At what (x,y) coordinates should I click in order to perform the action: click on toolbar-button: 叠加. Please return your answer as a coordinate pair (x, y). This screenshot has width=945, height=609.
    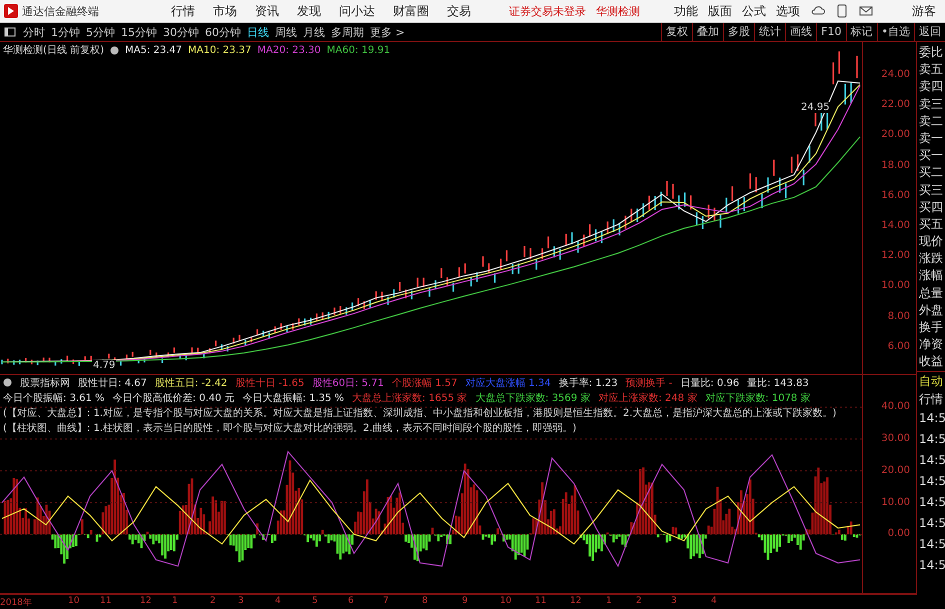
    Looking at the image, I should click on (708, 32).